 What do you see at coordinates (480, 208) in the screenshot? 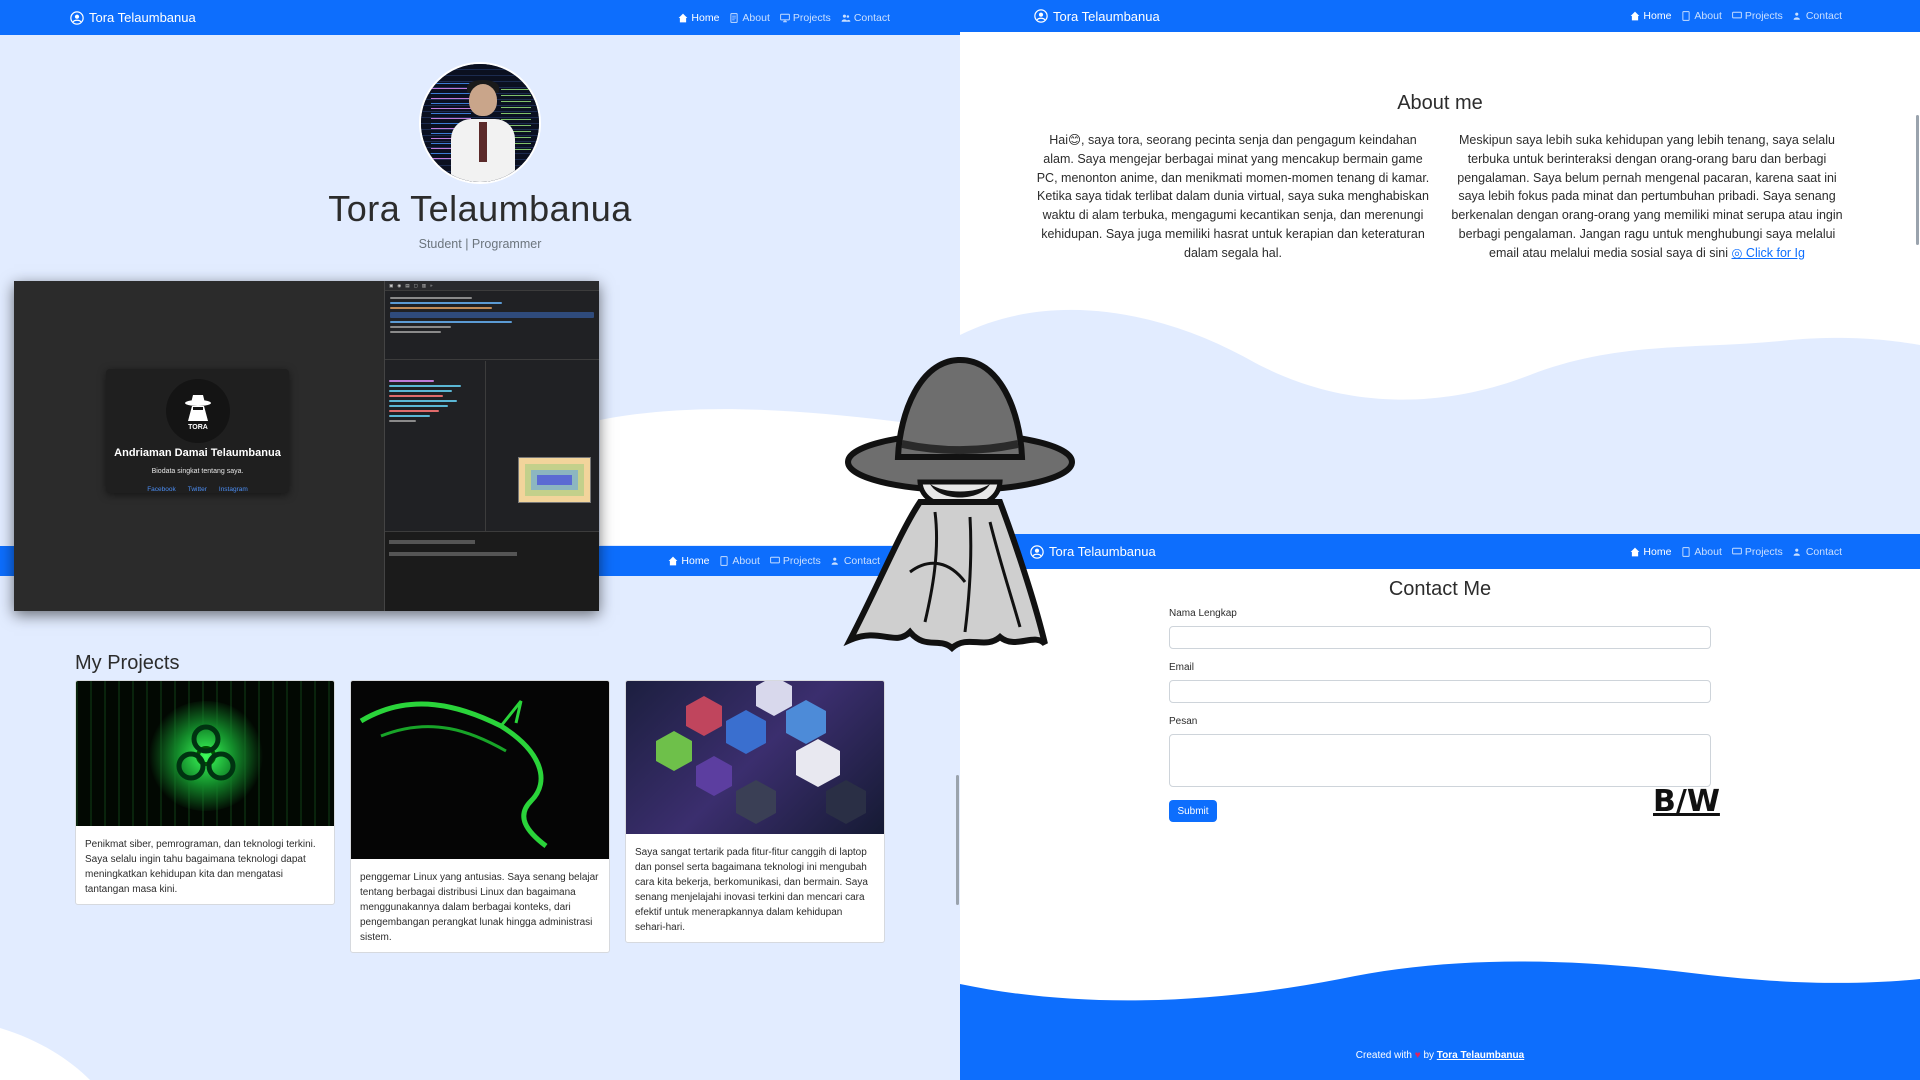
I see `hero-name: Tora Telaumbanua` at bounding box center [480, 208].